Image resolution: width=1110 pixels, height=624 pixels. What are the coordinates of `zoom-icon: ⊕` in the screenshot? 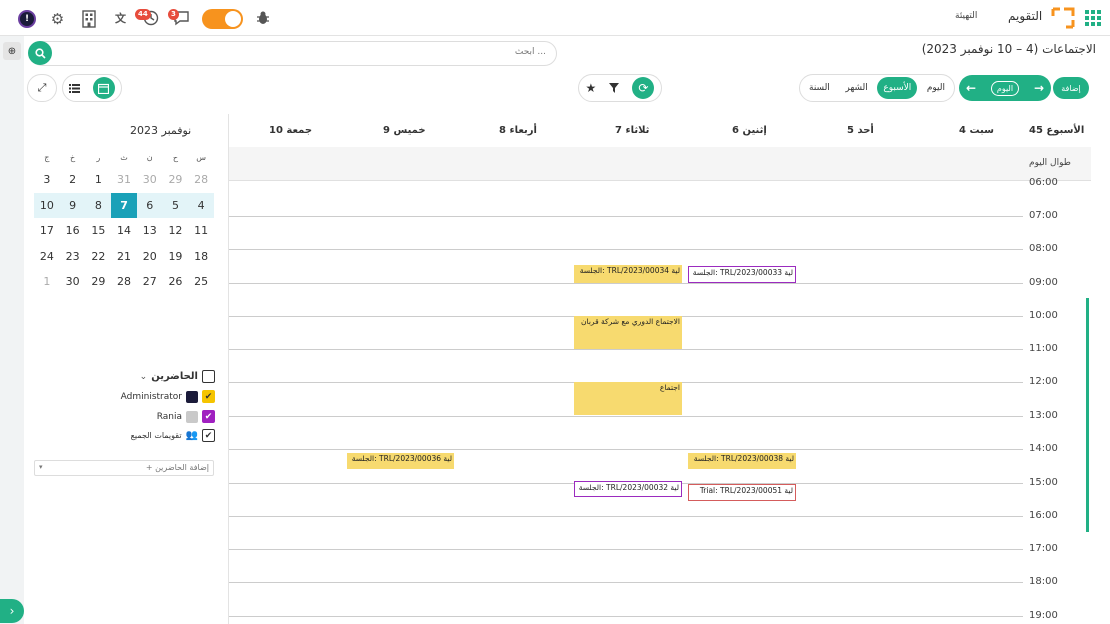 It's located at (12, 51).